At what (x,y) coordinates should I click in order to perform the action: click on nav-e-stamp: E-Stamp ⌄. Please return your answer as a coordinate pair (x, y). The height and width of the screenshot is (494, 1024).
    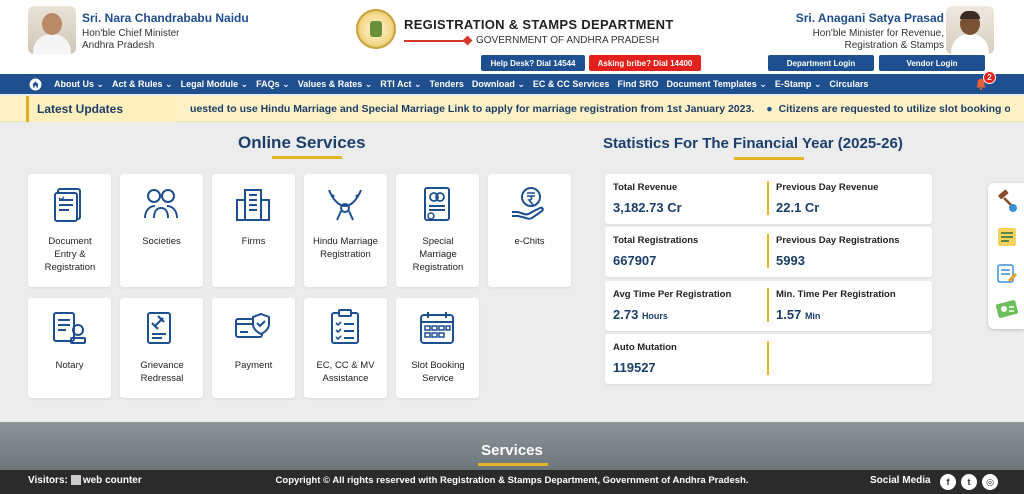
    Looking at the image, I should click on (798, 84).